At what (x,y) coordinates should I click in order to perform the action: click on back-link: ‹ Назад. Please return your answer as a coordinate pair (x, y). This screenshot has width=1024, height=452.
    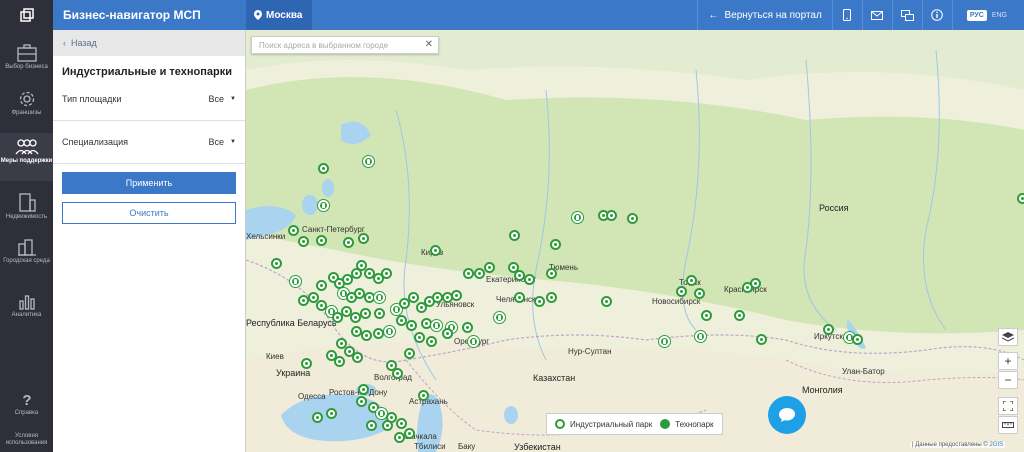
    Looking at the image, I should click on (149, 43).